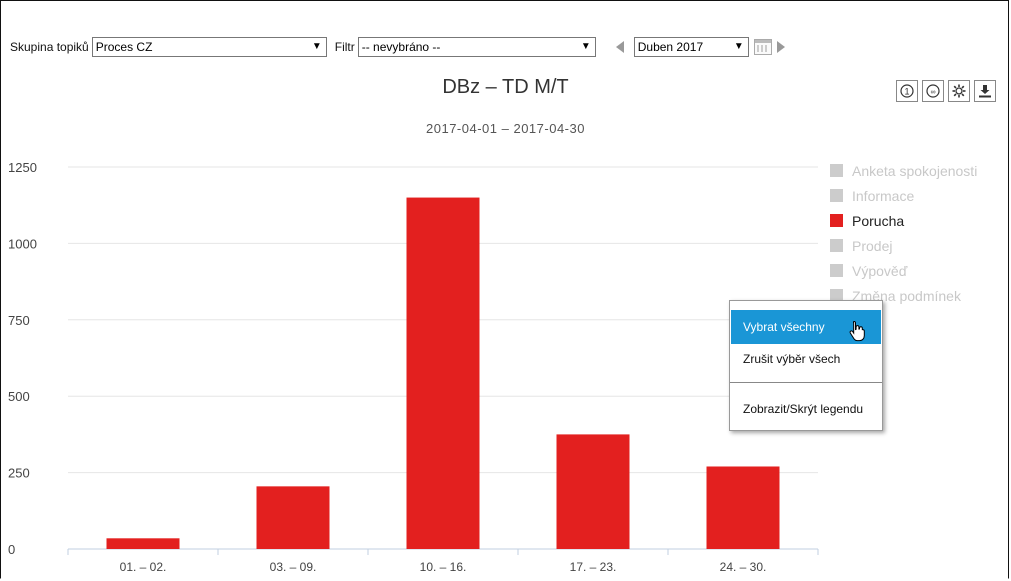  Describe the element at coordinates (344, 47) in the screenshot. I see `filter-label: Filtr` at that location.